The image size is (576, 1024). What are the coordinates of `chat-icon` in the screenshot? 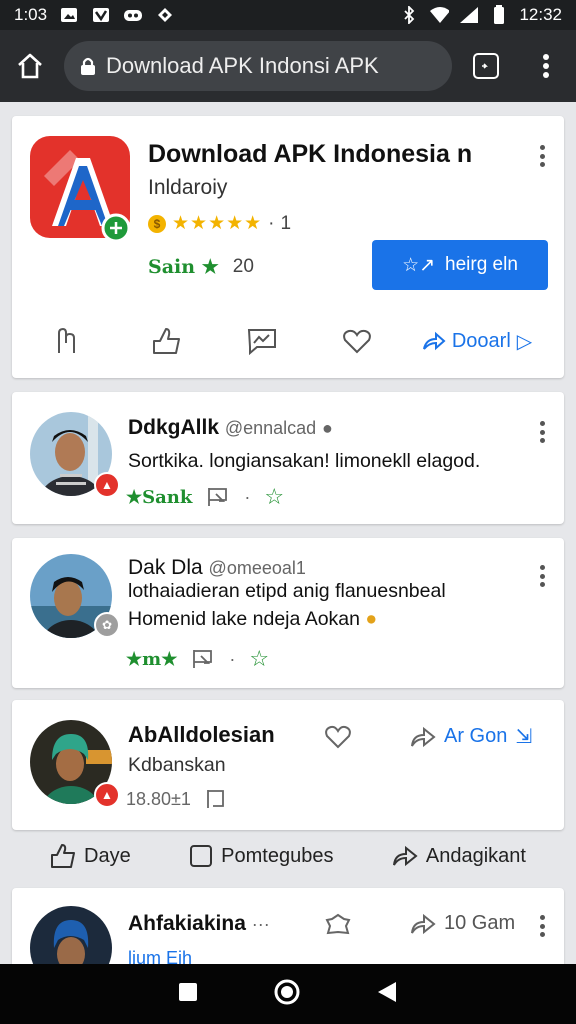 It's located at (261, 342).